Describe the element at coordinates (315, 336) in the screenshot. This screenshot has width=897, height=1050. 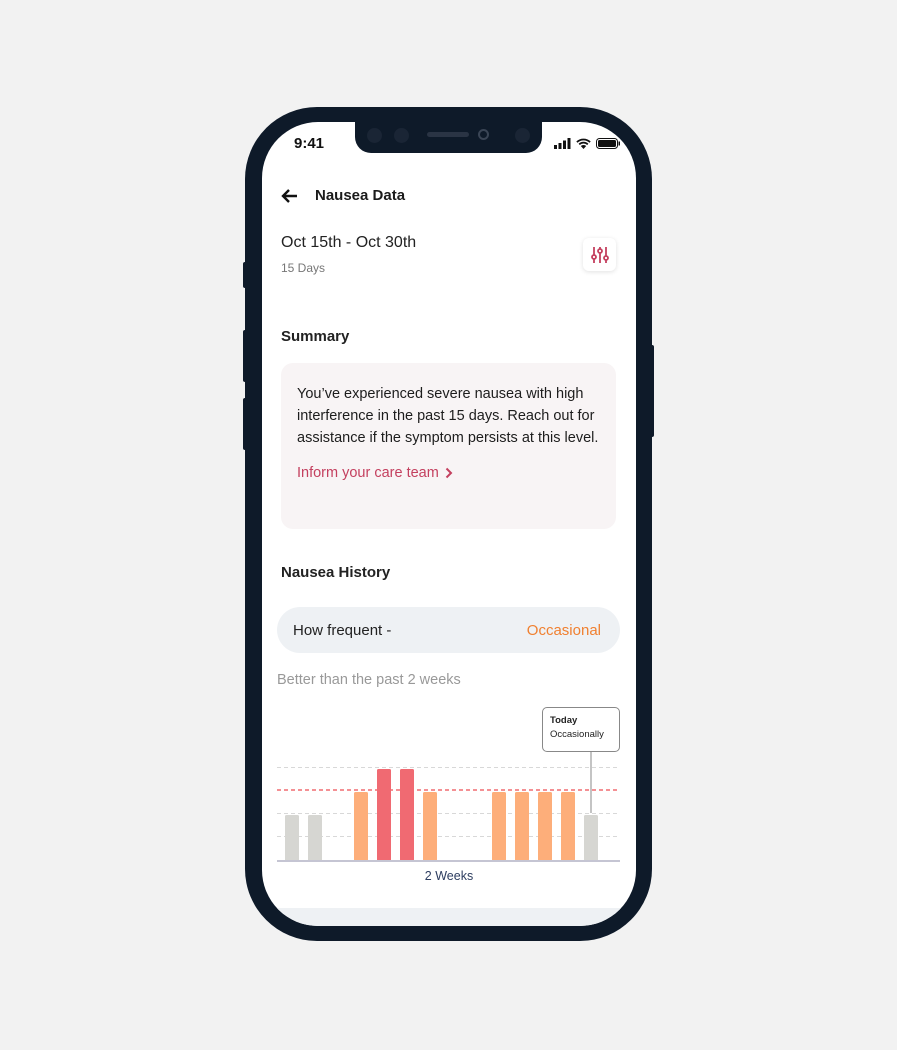
I see `summary-heading: Summary` at that location.